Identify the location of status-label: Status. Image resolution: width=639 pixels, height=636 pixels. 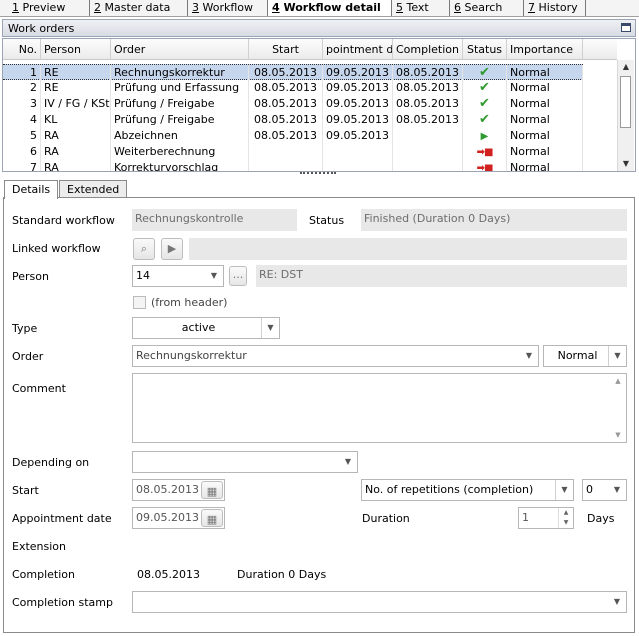
(327, 220).